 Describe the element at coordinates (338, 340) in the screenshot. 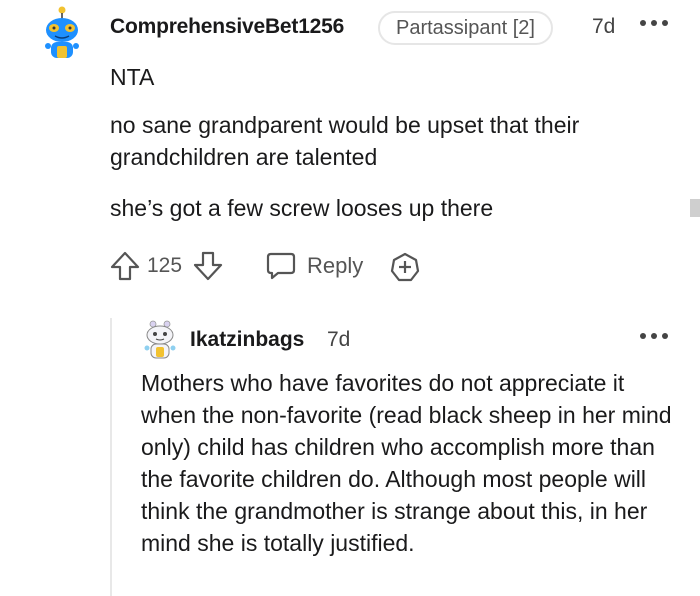

I see `reply-age: 7d` at that location.